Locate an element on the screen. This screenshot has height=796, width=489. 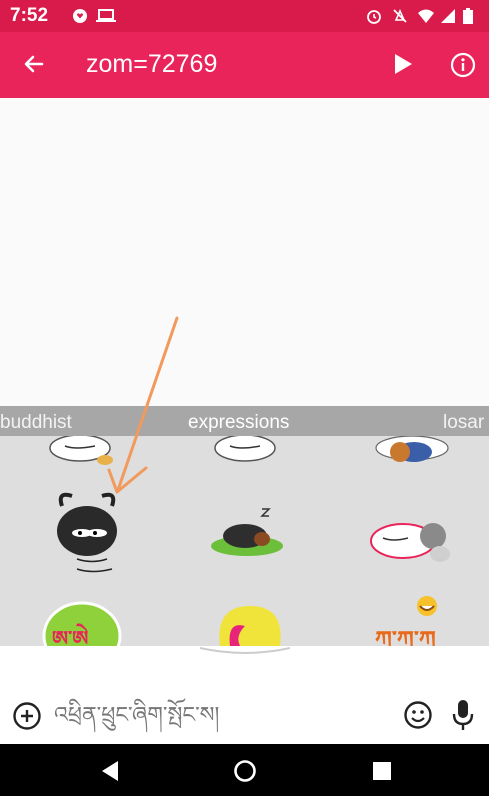
chat-heart-icon is located at coordinates (80, 16).